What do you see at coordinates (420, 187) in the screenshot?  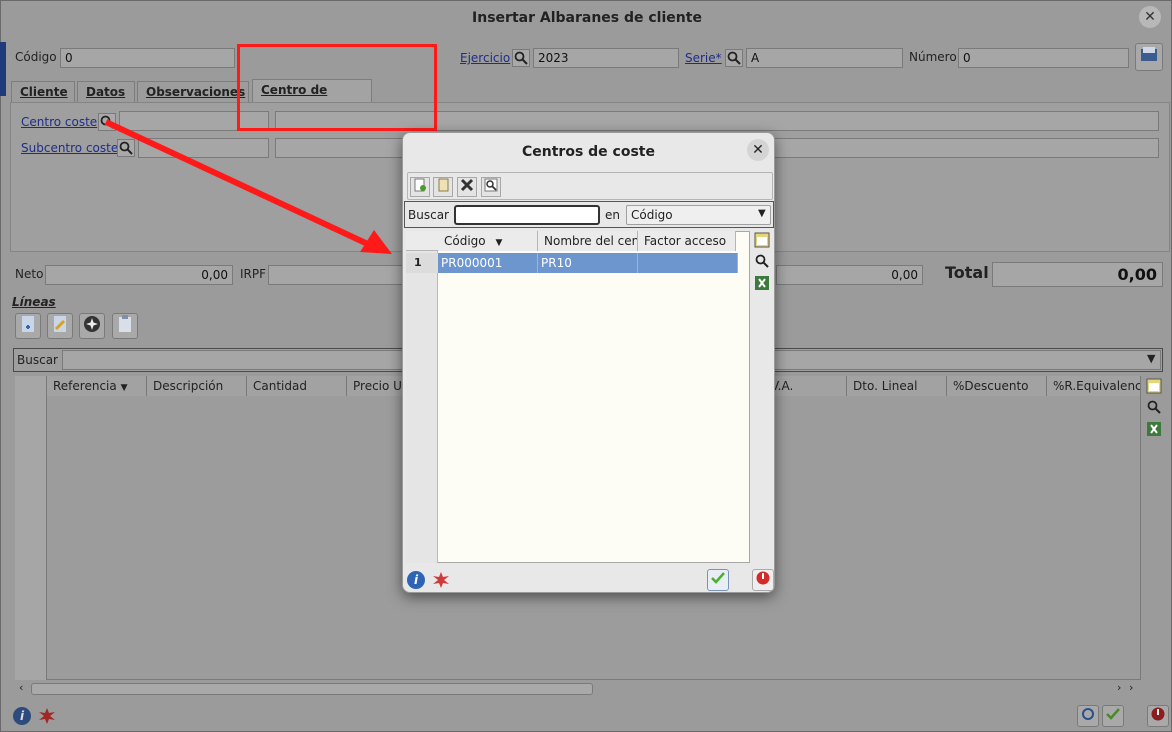 I see `new-record-icon` at bounding box center [420, 187].